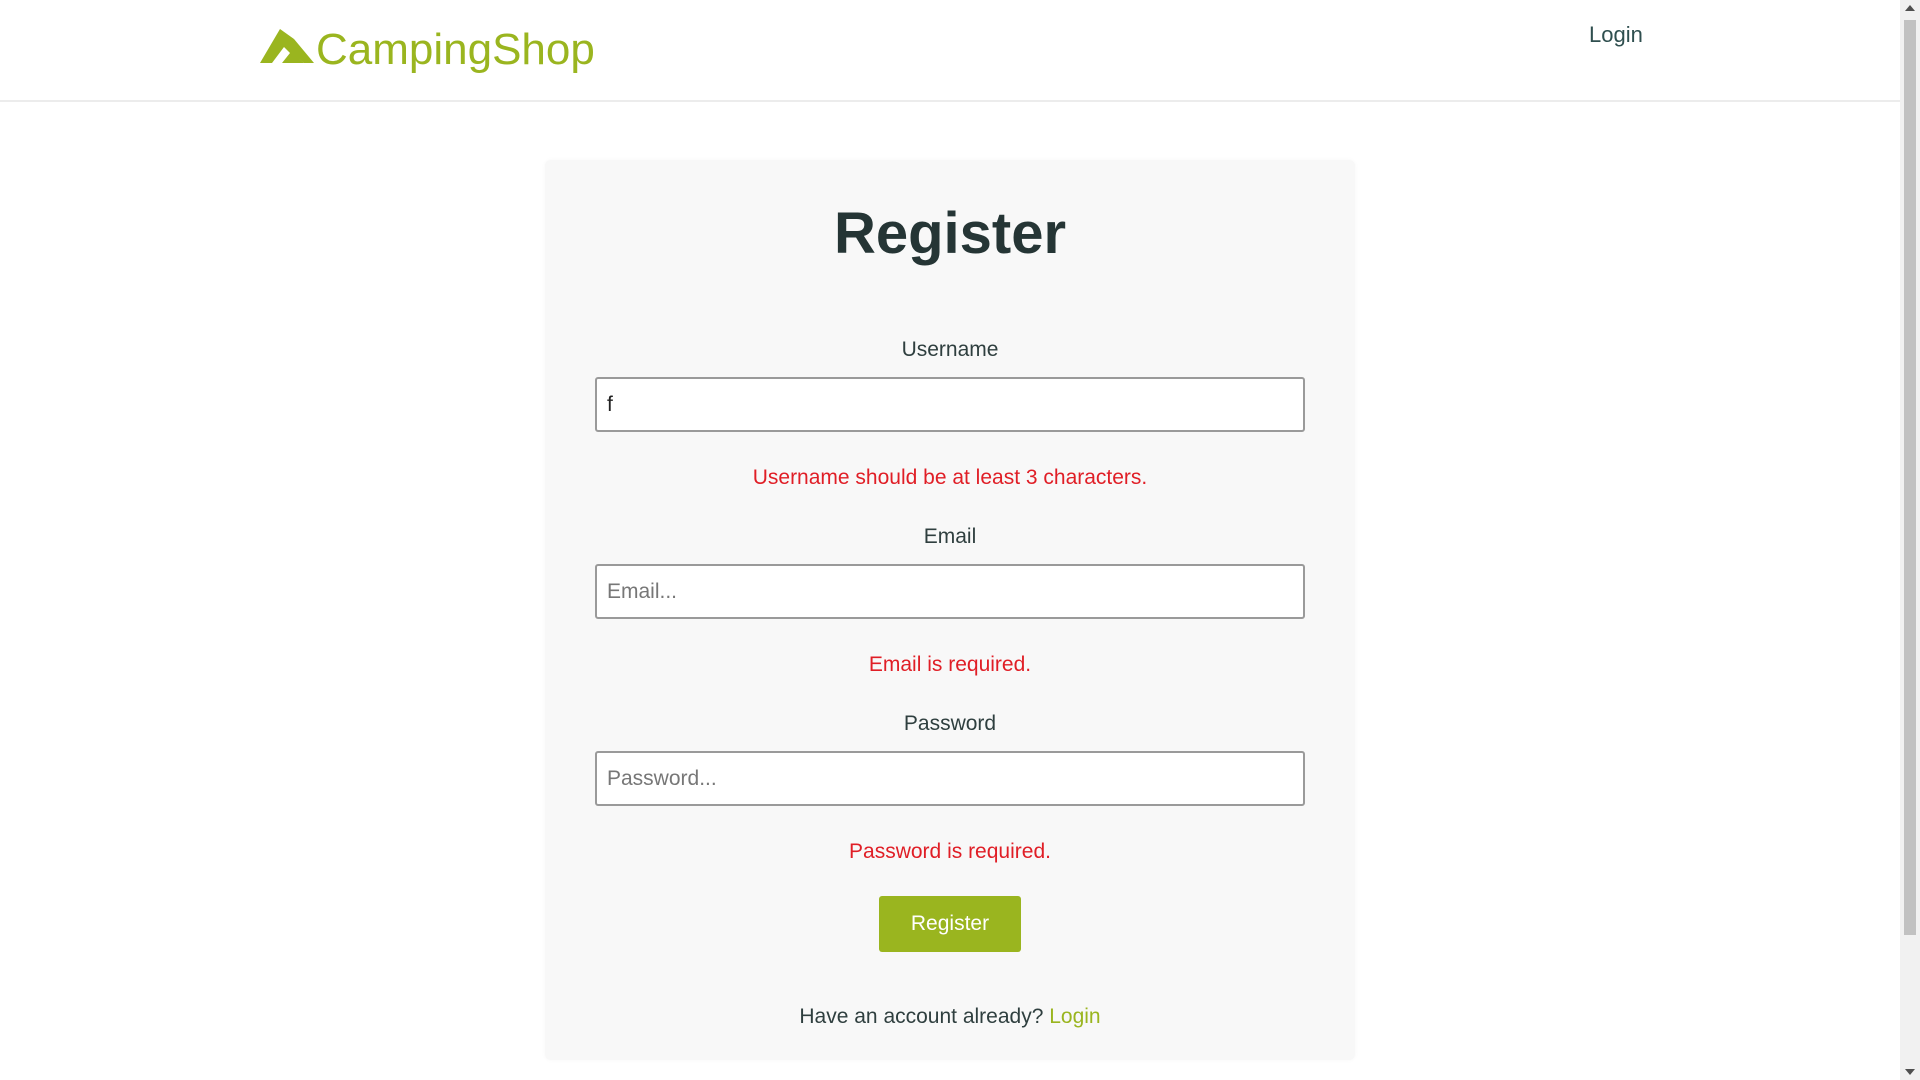 The width and height of the screenshot is (1920, 1080). What do you see at coordinates (950, 851) in the screenshot?
I see `password-error: Password is required.` at bounding box center [950, 851].